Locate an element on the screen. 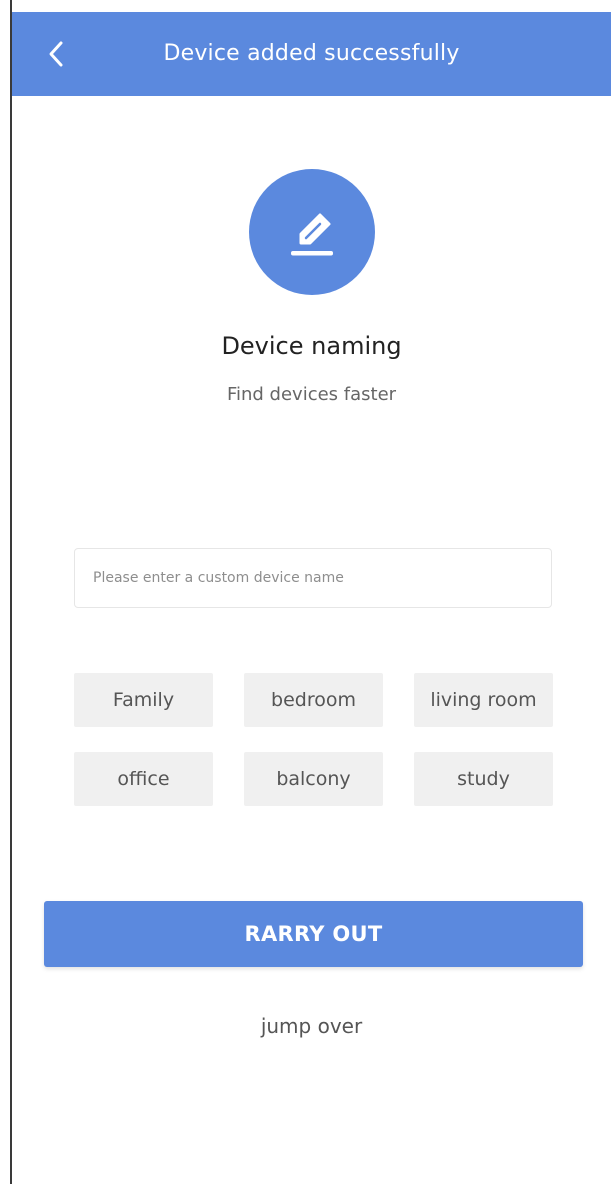 This screenshot has width=611, height=1184. skip-link: jump over is located at coordinates (311, 1026).